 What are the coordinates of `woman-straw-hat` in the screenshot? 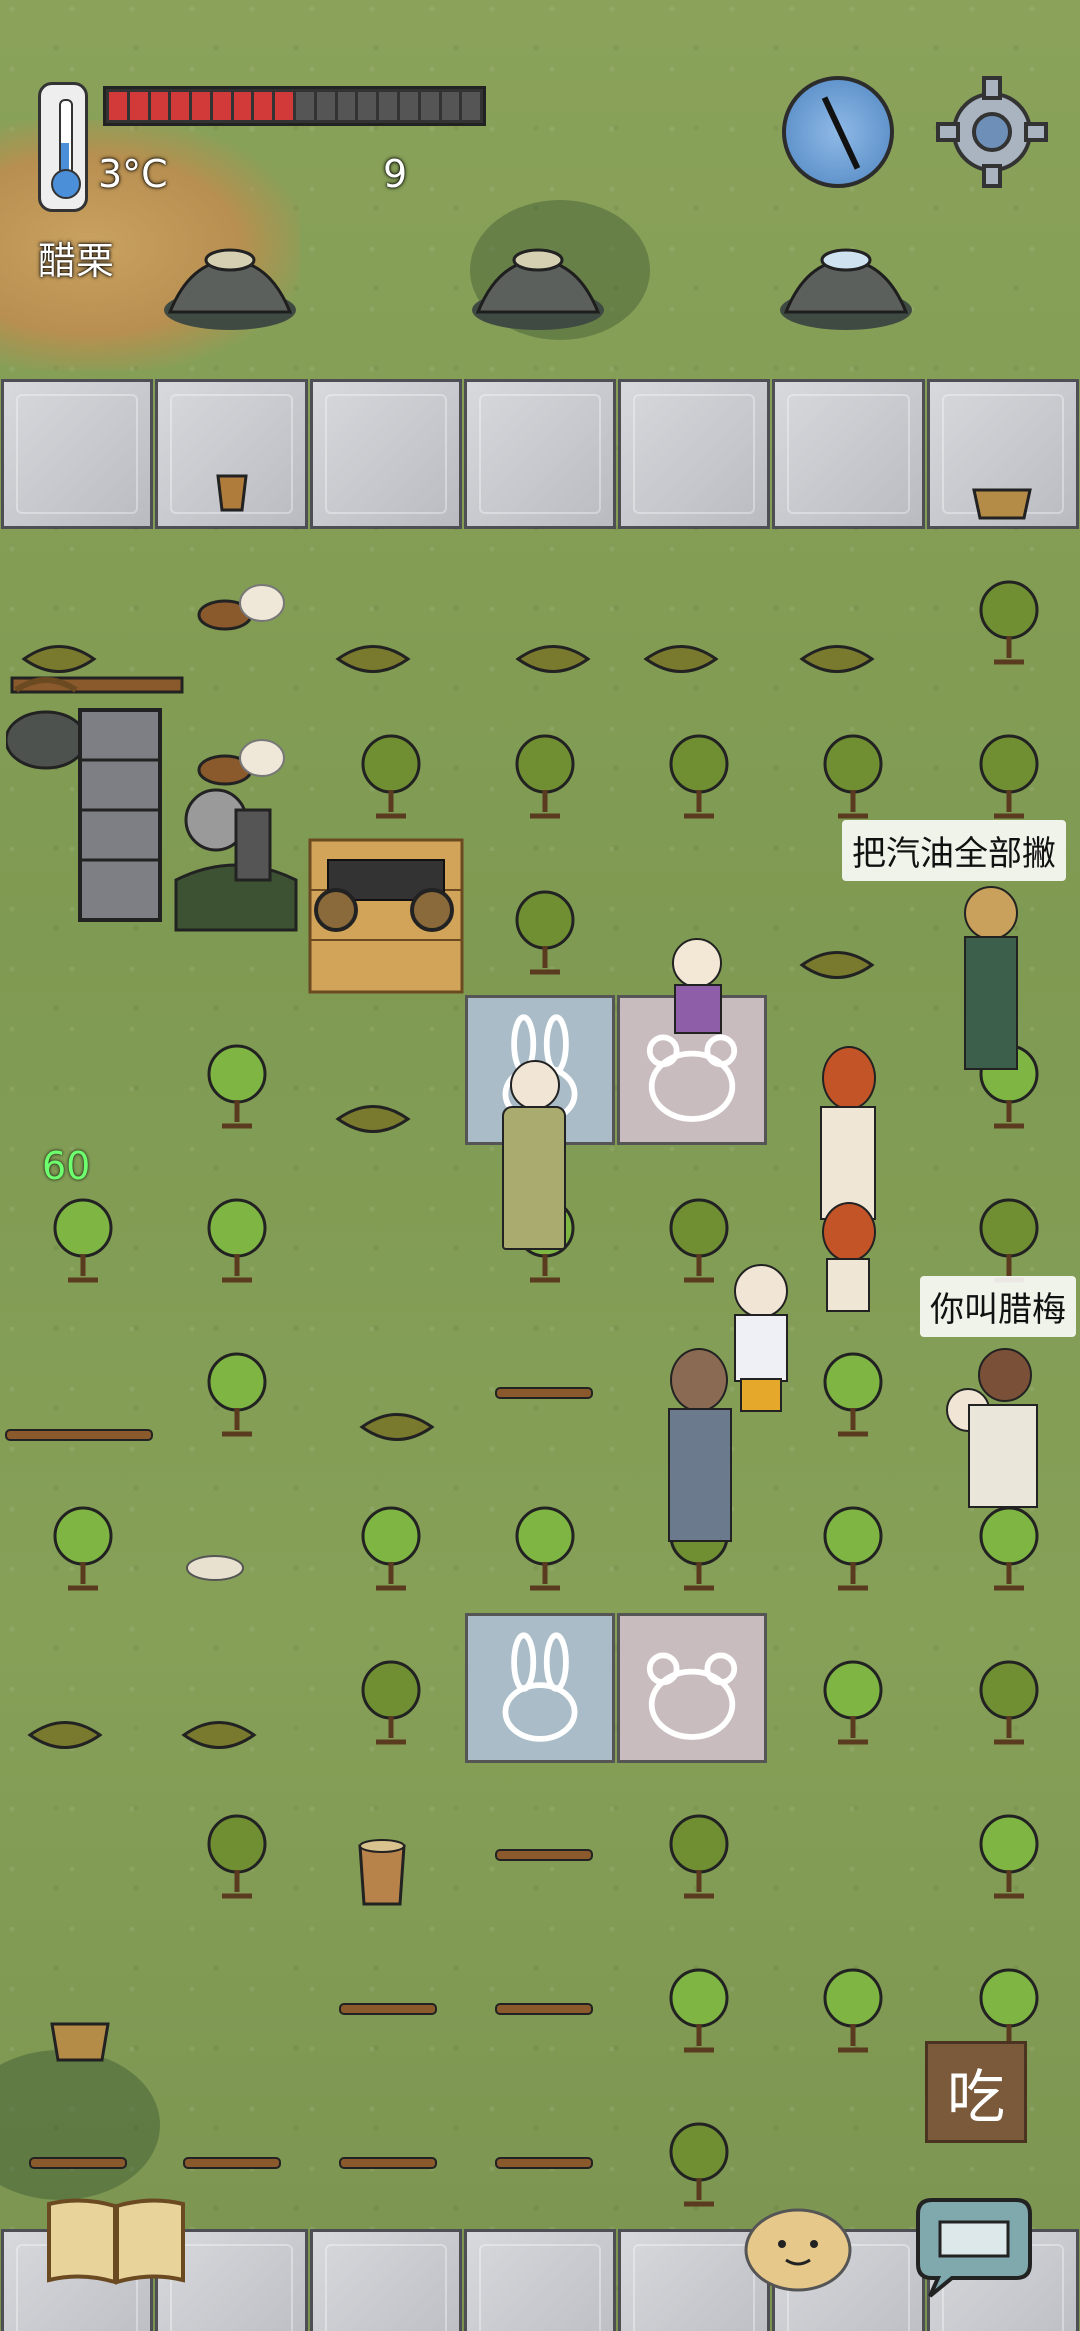 It's located at (532, 1150).